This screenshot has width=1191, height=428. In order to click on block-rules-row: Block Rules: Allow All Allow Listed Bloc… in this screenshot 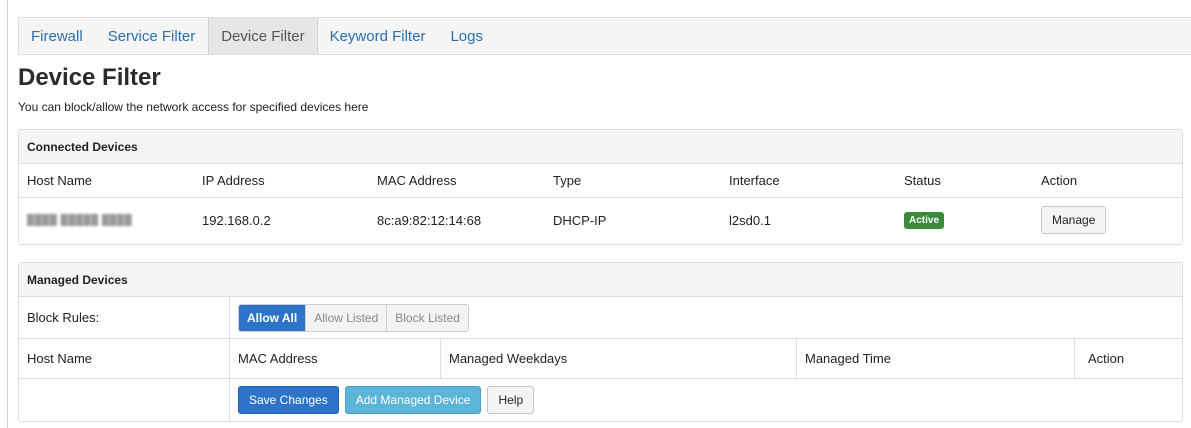, I will do `click(600, 318)`.